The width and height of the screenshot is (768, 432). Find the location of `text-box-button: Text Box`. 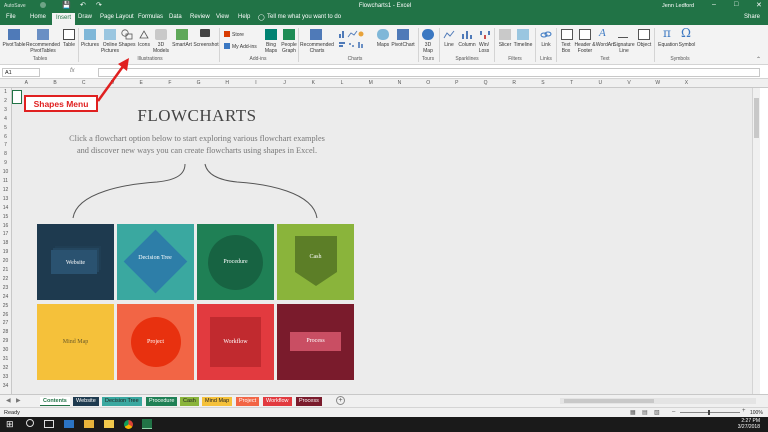

text-box-button: Text Box is located at coordinates (566, 48).